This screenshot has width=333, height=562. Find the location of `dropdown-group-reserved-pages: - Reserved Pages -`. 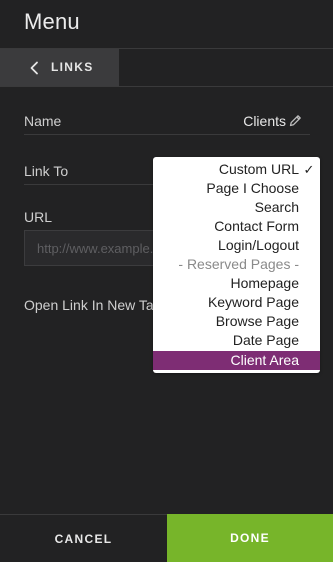

dropdown-group-reserved-pages: - Reserved Pages - is located at coordinates (238, 264).